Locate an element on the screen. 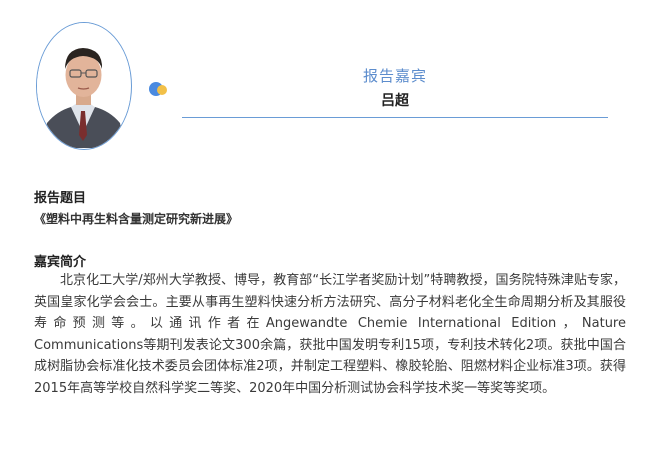  bio-label: 嘉宾简介 is located at coordinates (60, 262).